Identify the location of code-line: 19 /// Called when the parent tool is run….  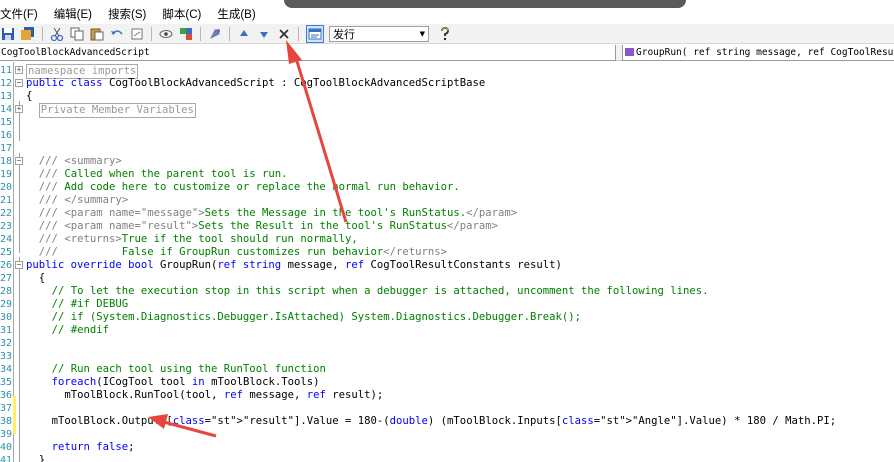
(447, 174).